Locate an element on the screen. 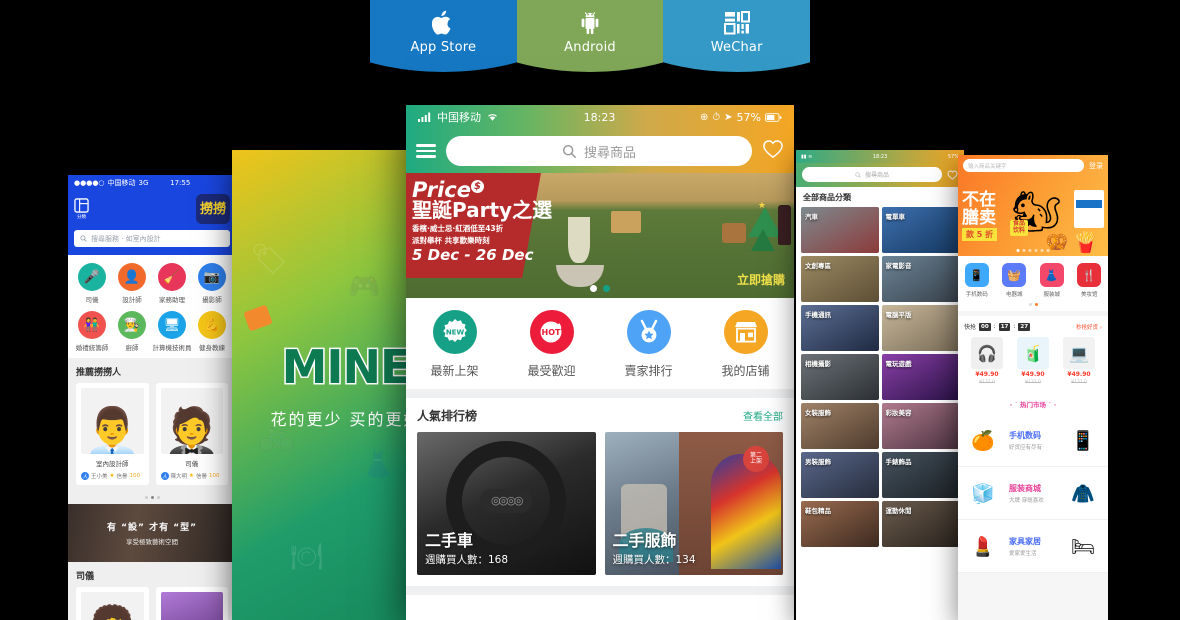 This screenshot has height=620, width=1180. search-placeholder-main: 搜尋商品 is located at coordinates (609, 153).